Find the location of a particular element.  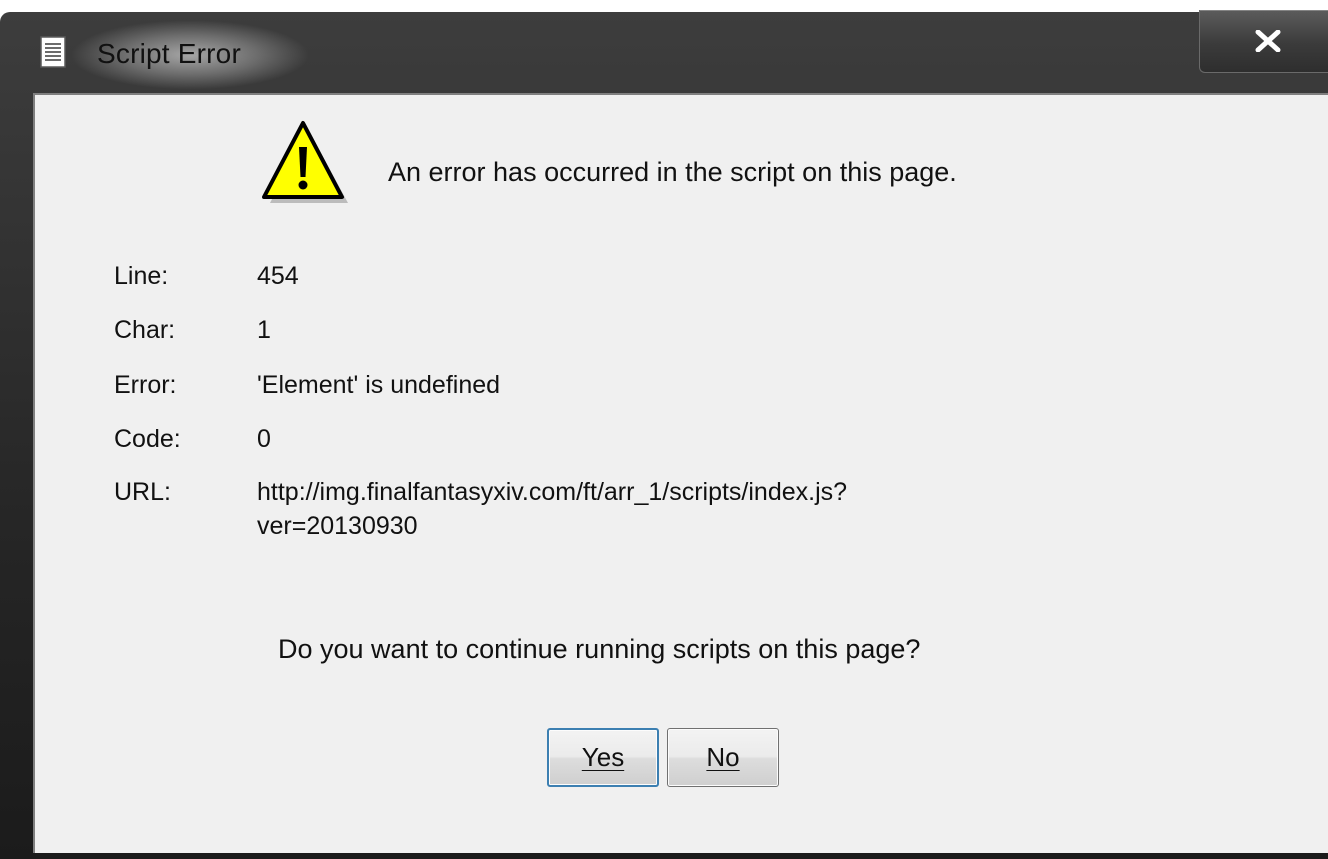

line-value: 454 is located at coordinates (278, 276).